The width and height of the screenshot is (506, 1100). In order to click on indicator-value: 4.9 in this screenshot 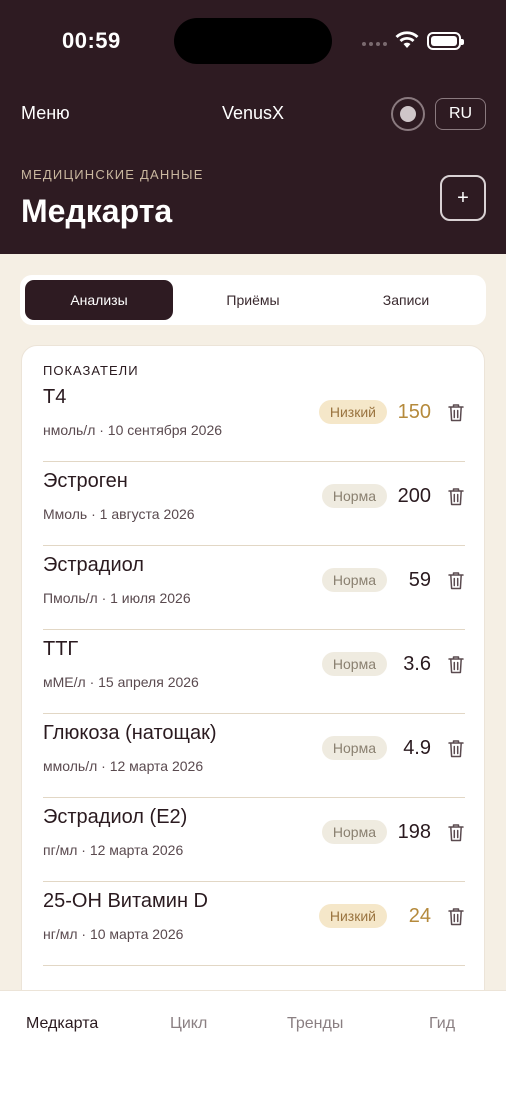, I will do `click(417, 747)`.